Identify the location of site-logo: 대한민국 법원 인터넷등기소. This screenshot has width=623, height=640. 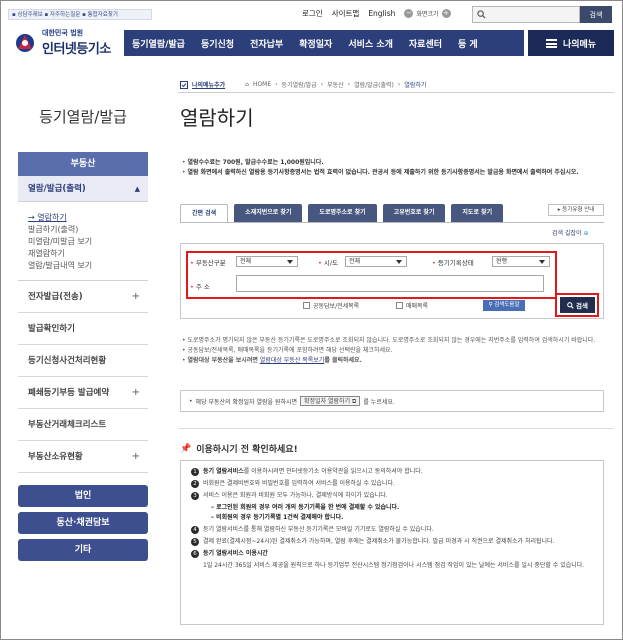
(61, 42).